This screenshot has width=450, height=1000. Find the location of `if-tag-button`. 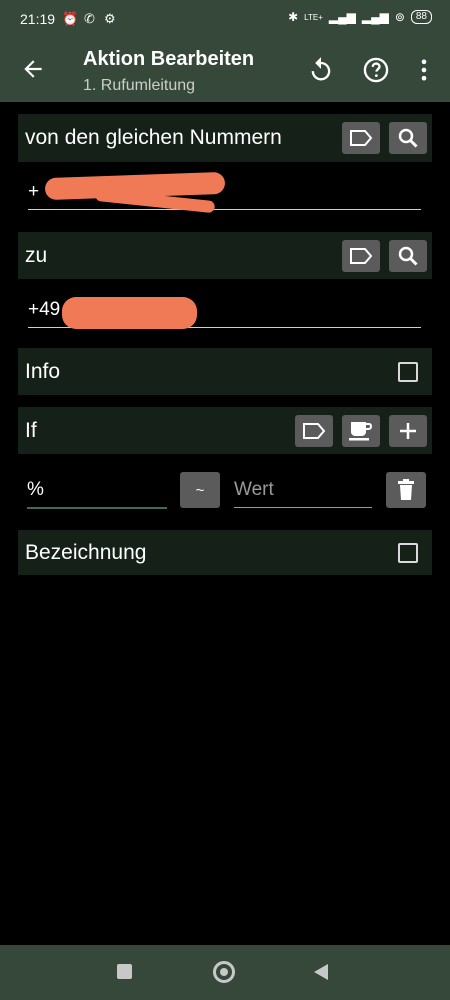

if-tag-button is located at coordinates (314, 430).